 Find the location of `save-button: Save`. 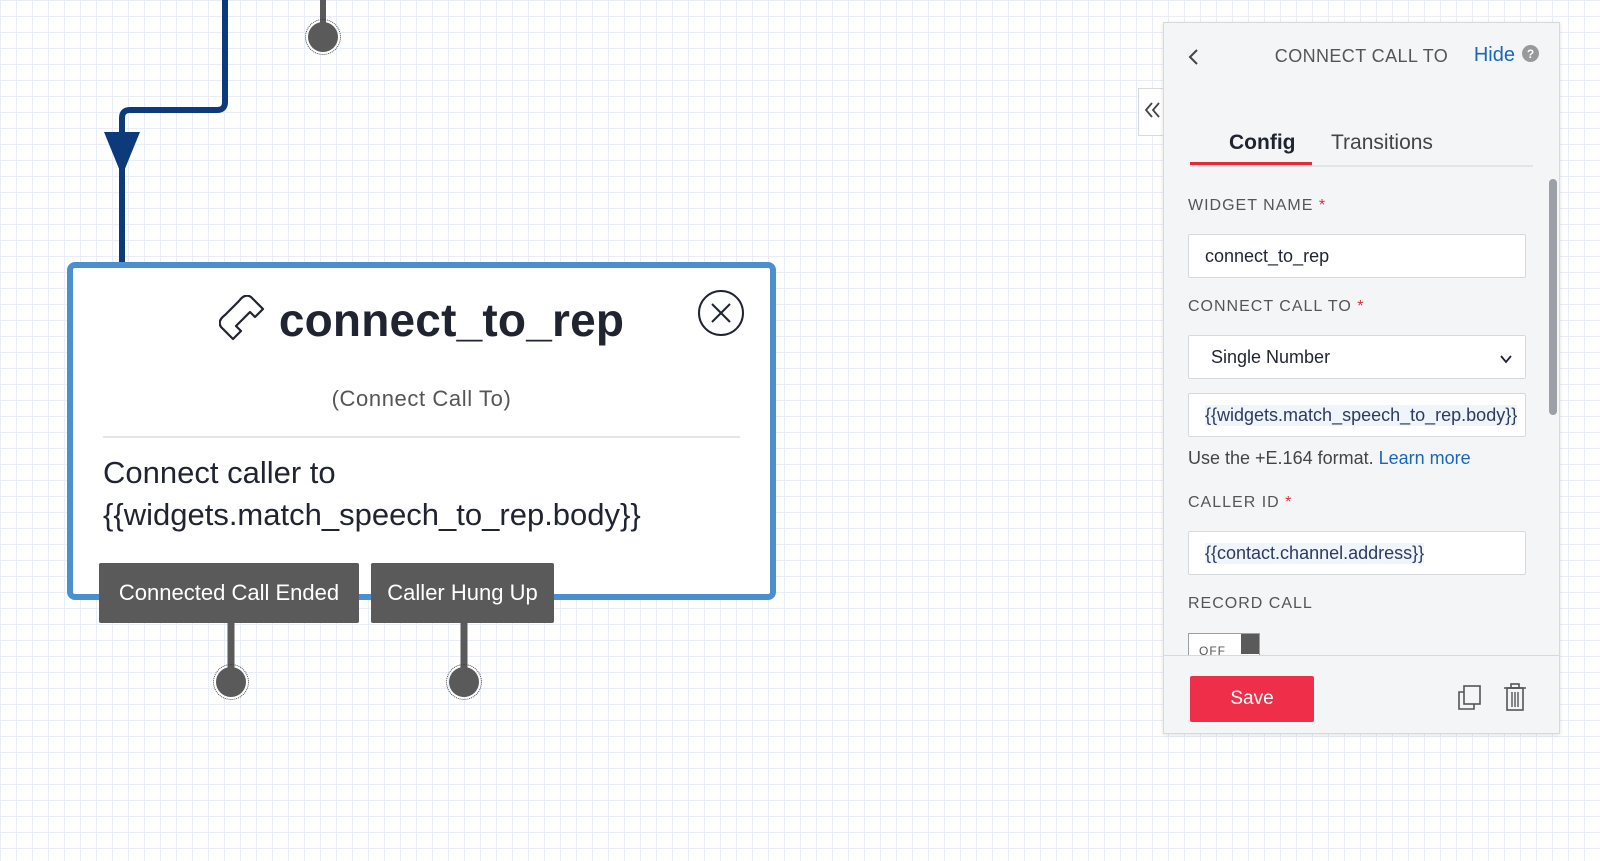

save-button: Save is located at coordinates (1252, 699).